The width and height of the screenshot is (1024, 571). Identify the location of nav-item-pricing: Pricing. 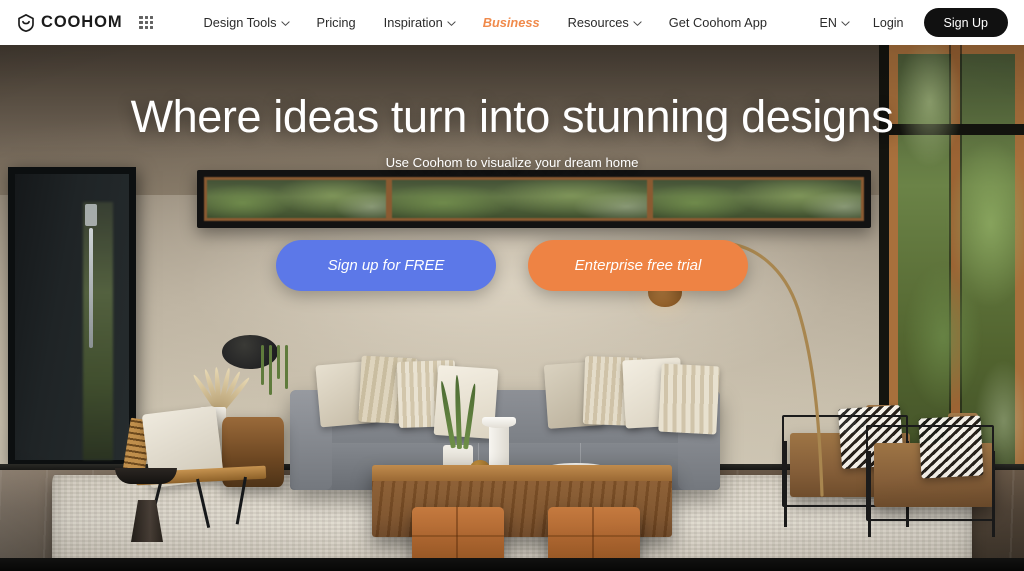
(336, 22).